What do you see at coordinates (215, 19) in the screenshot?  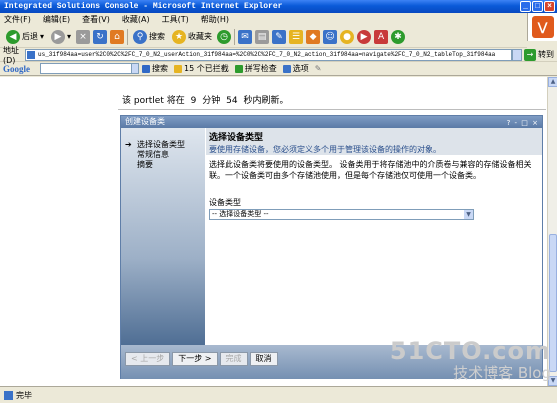 I see `menu-help: 帮助(H)` at bounding box center [215, 19].